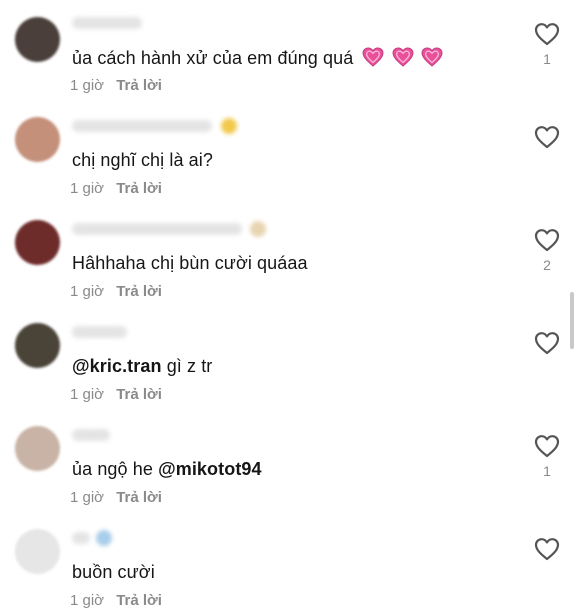 The height and width of the screenshot is (615, 580). I want to click on mention-link: @kric.tran, so click(117, 366).